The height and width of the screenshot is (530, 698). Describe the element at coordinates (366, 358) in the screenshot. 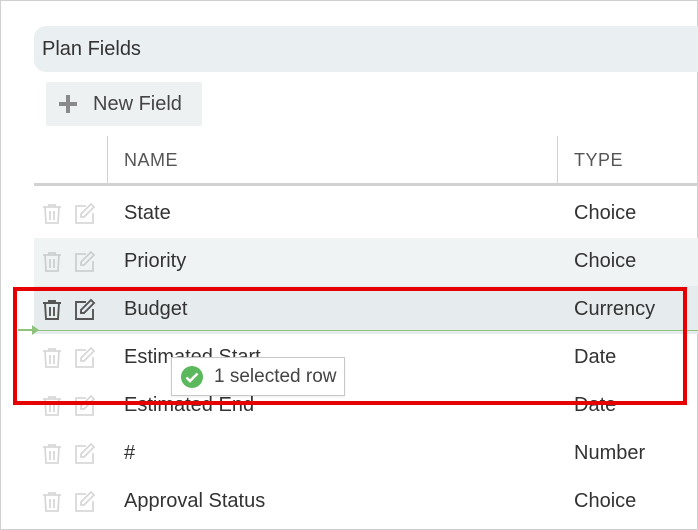

I see `table-row: Estimated Start Date` at that location.